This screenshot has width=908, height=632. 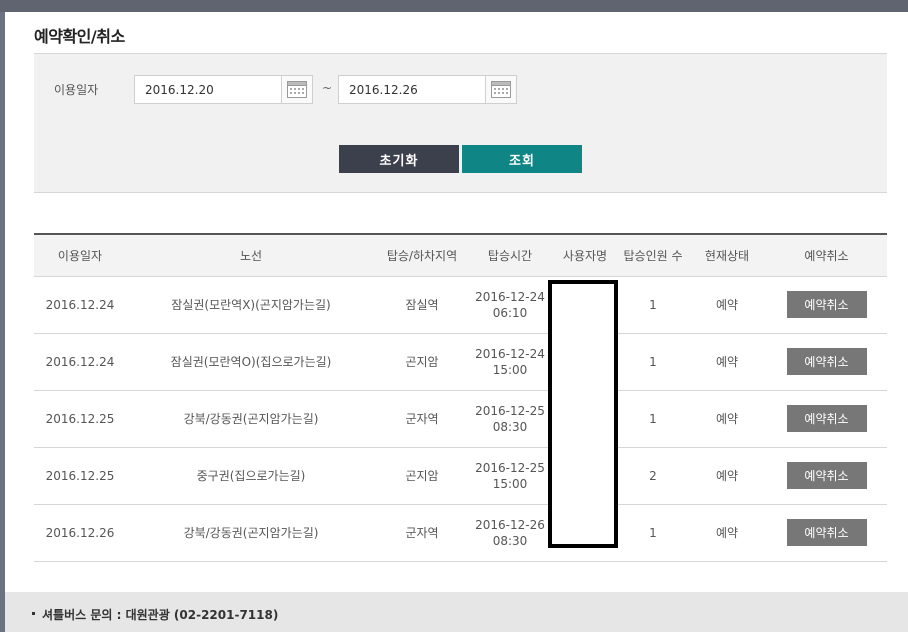 I want to click on header-status: 현재상태, so click(x=727, y=255).